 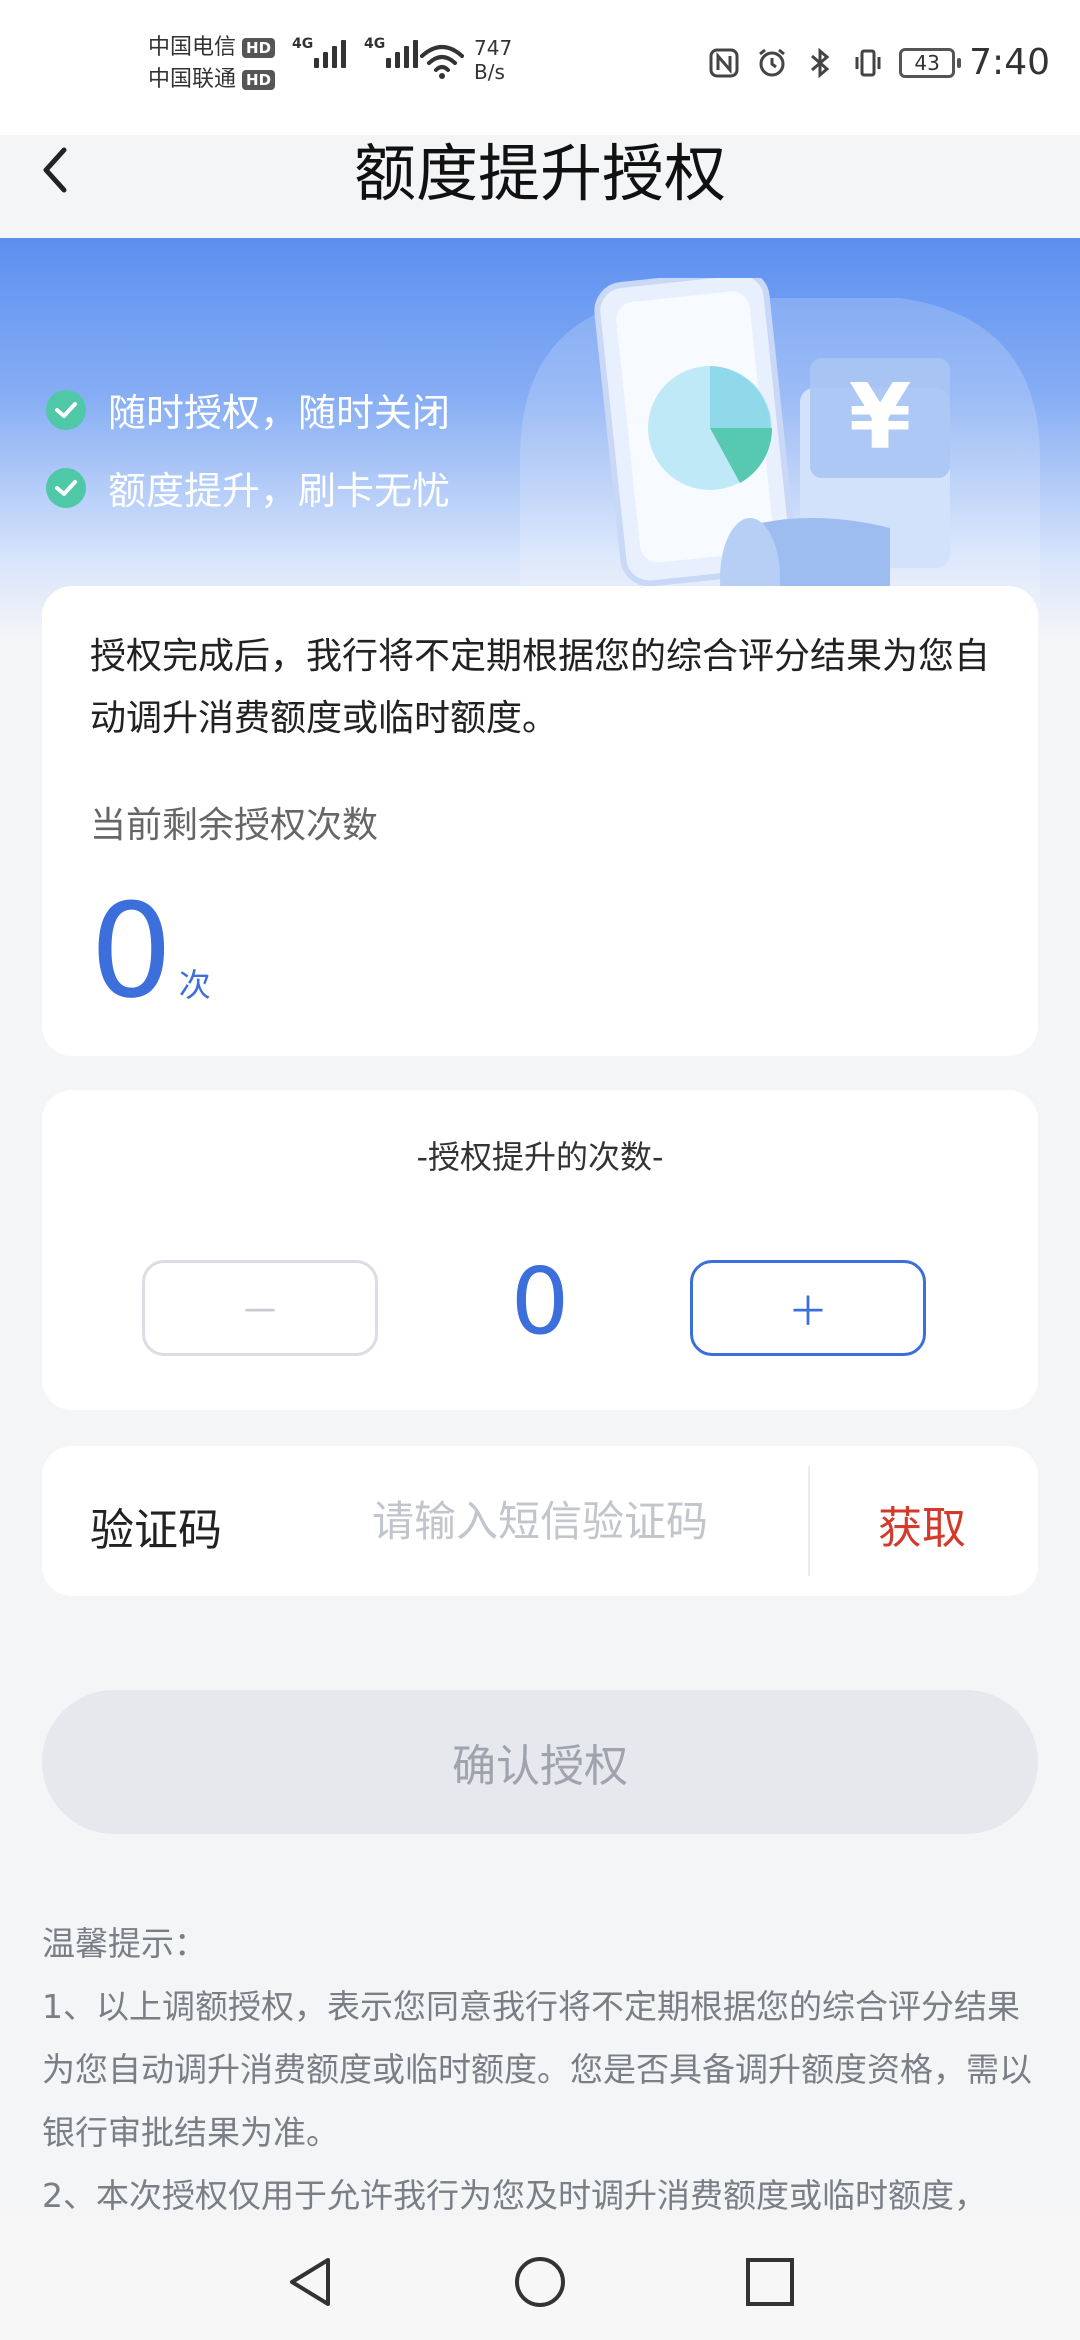 What do you see at coordinates (540, 687) in the screenshot?
I see `authorization-description: 授权完成后，我行将不定期根据您的综合评分结果为您自动调升消费额度或临时额度。` at bounding box center [540, 687].